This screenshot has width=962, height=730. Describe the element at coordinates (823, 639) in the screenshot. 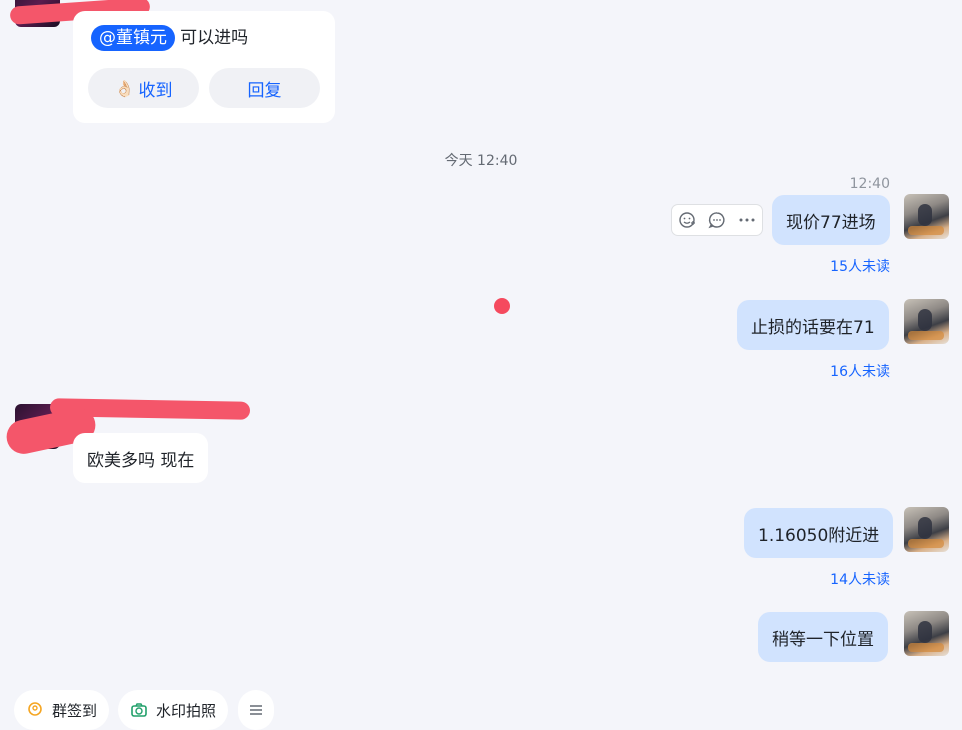

I see `bubble-text: 稍等一下位置` at that location.